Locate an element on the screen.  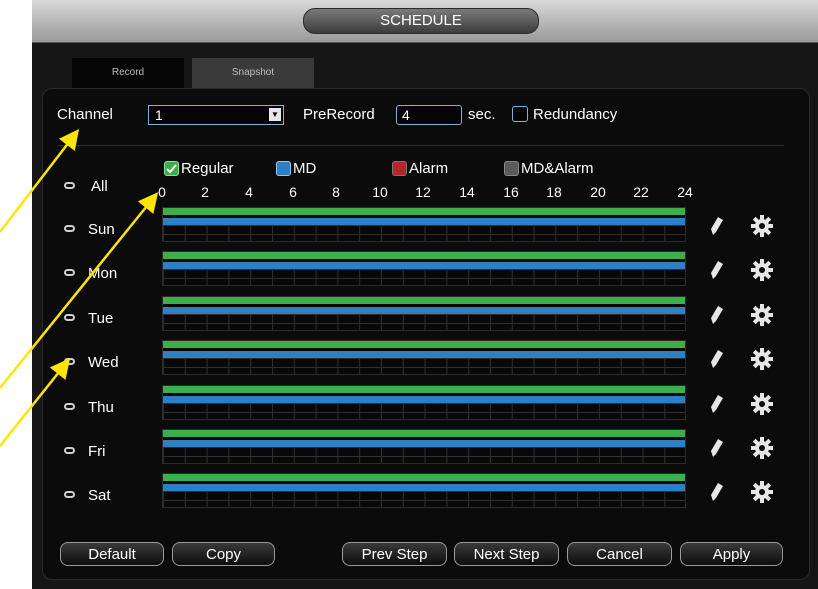
callout-arrows is located at coordinates (79, 288).